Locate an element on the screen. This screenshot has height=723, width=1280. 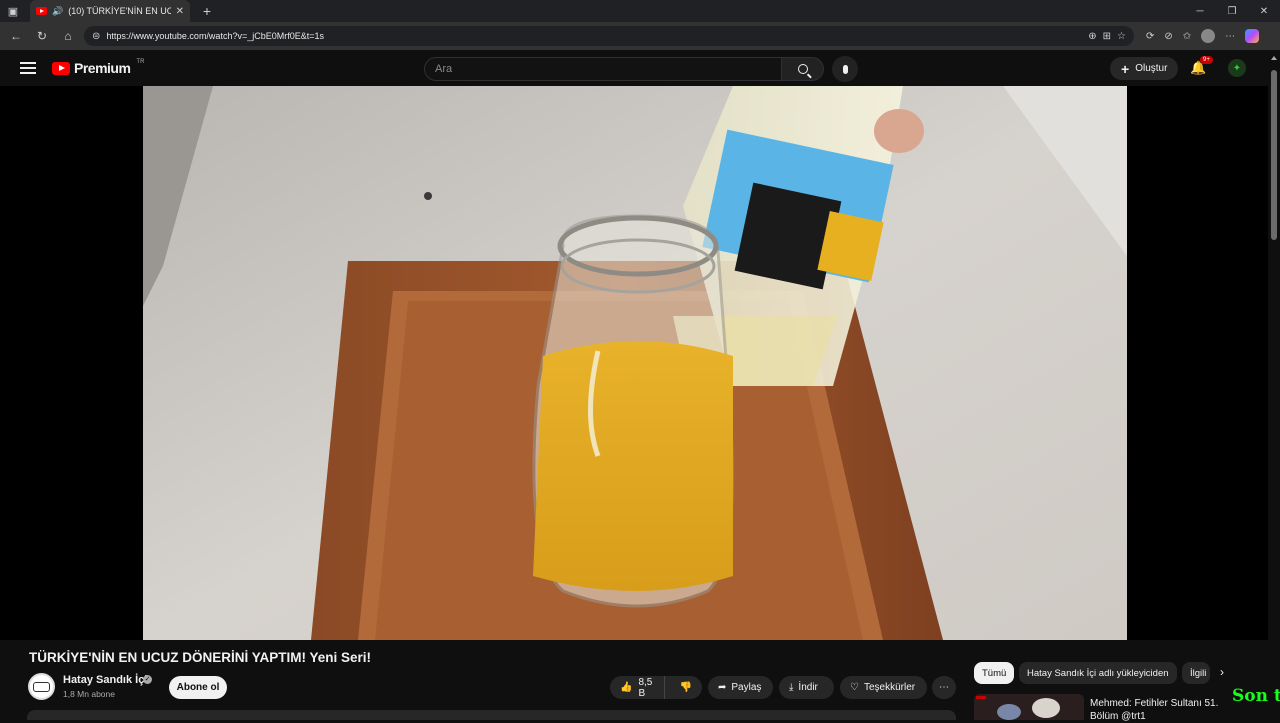
thanks-button: ♡ Teşekkürler is located at coordinates (883, 687).